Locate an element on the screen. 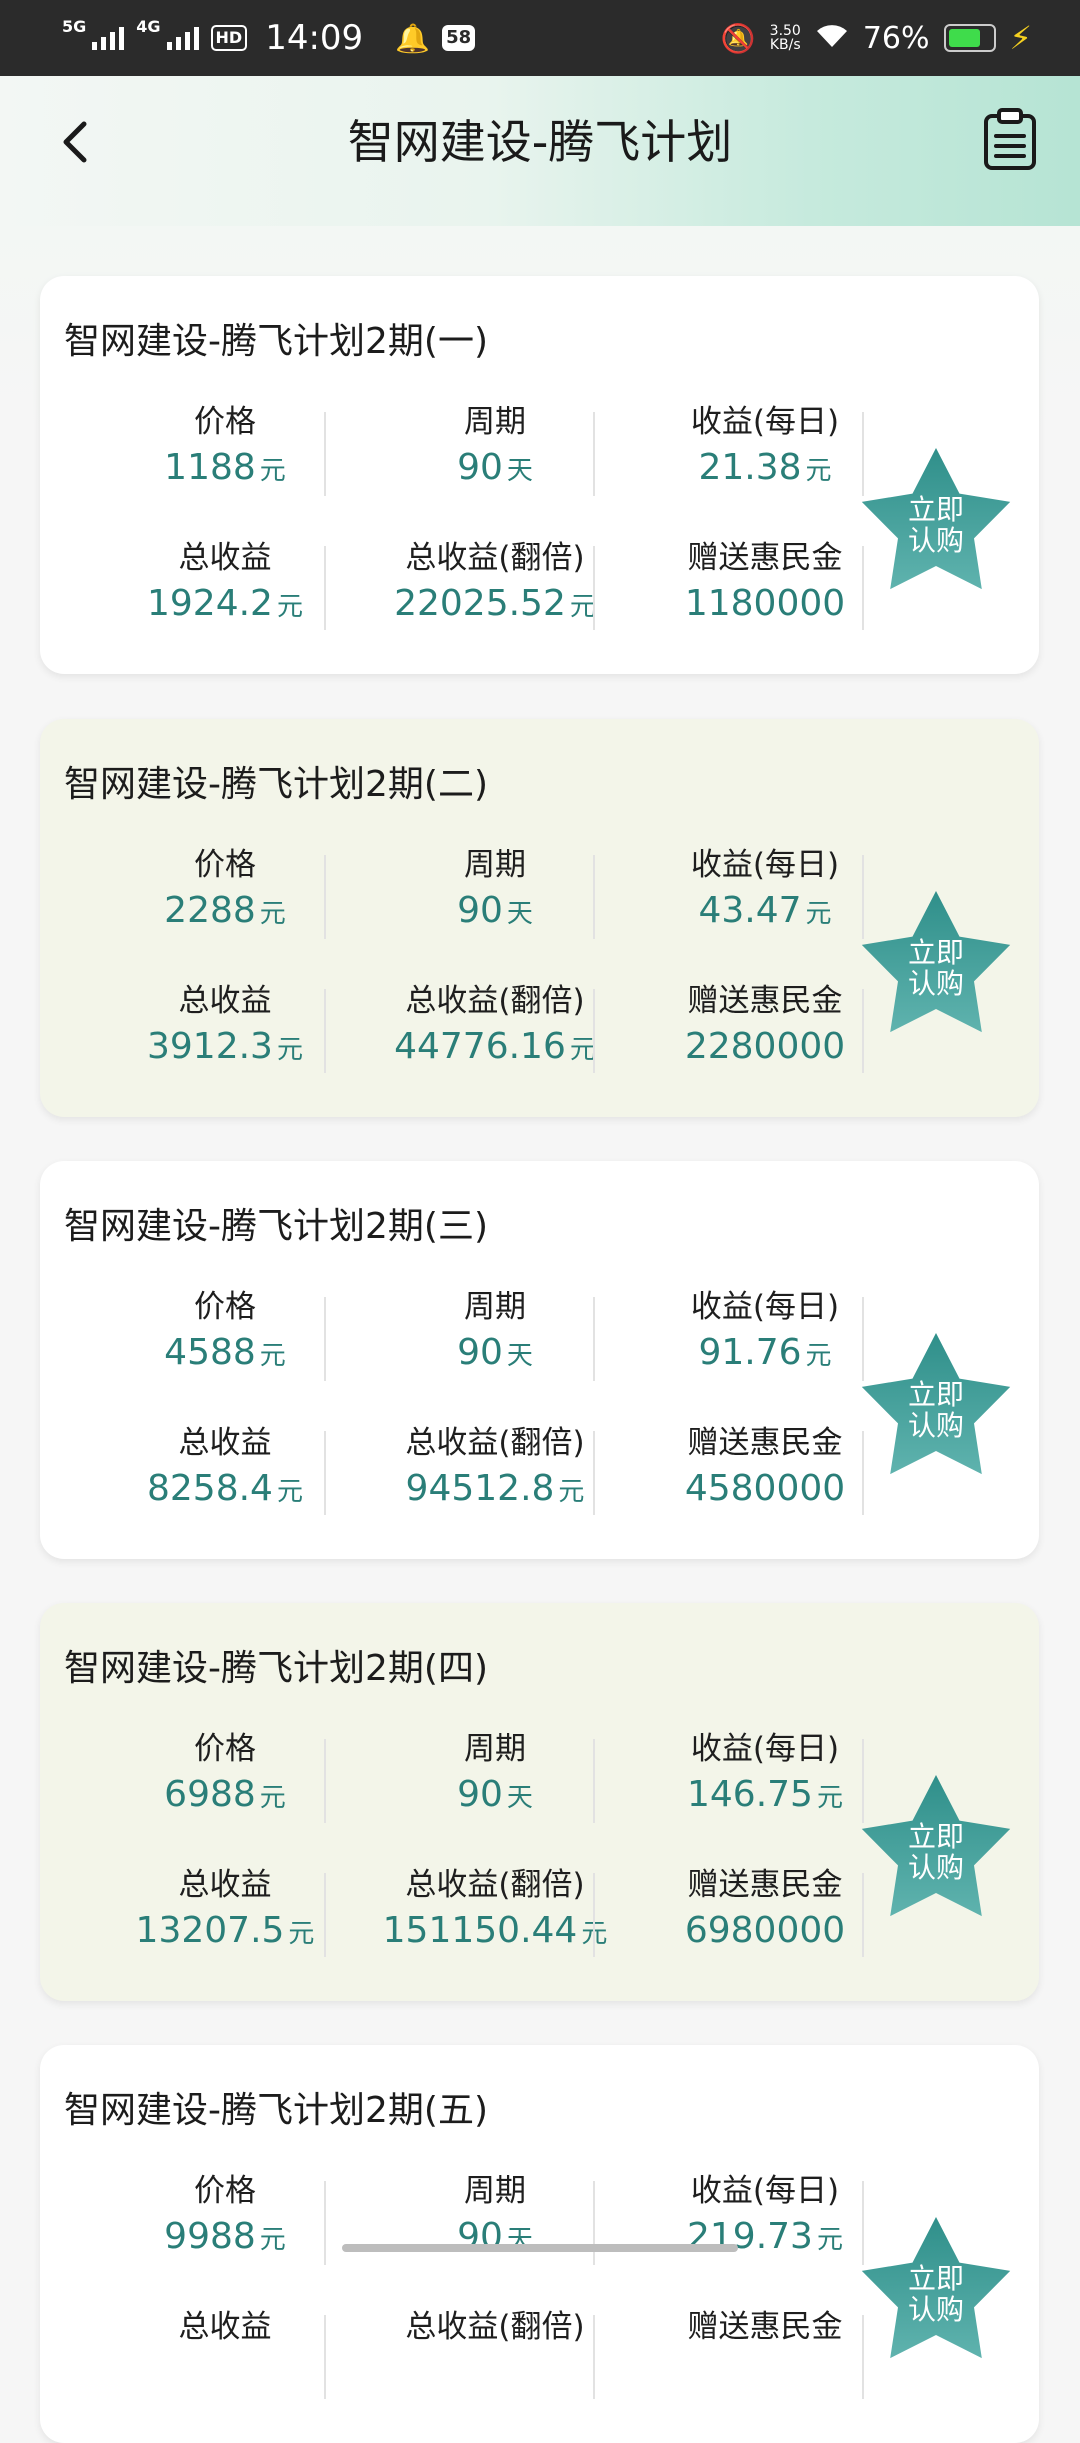  status-left: 5G 4G HD 14:09 🔔 58 is located at coordinates (269, 38).